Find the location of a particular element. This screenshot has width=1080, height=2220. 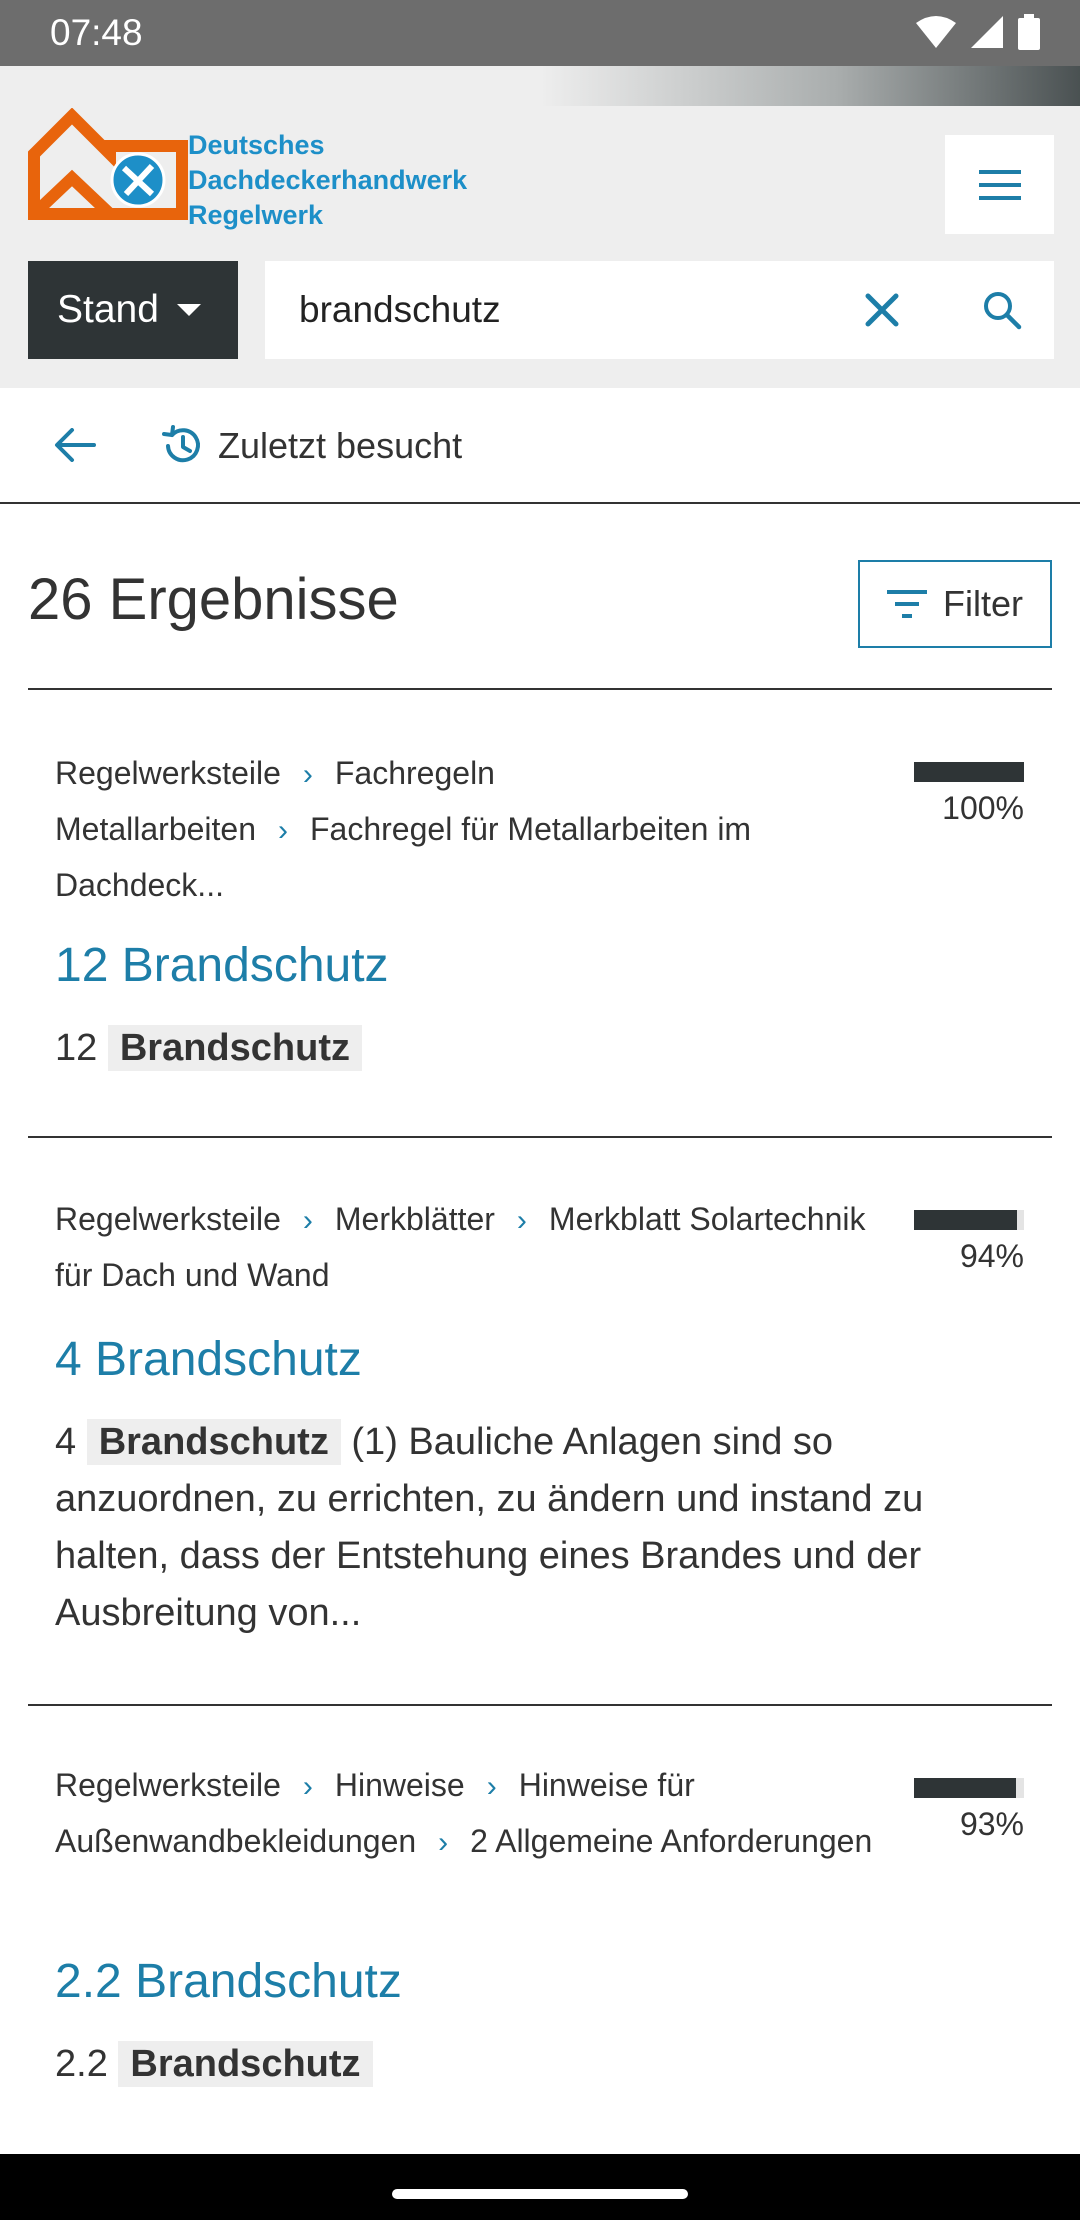

status-icons is located at coordinates (978, 32).